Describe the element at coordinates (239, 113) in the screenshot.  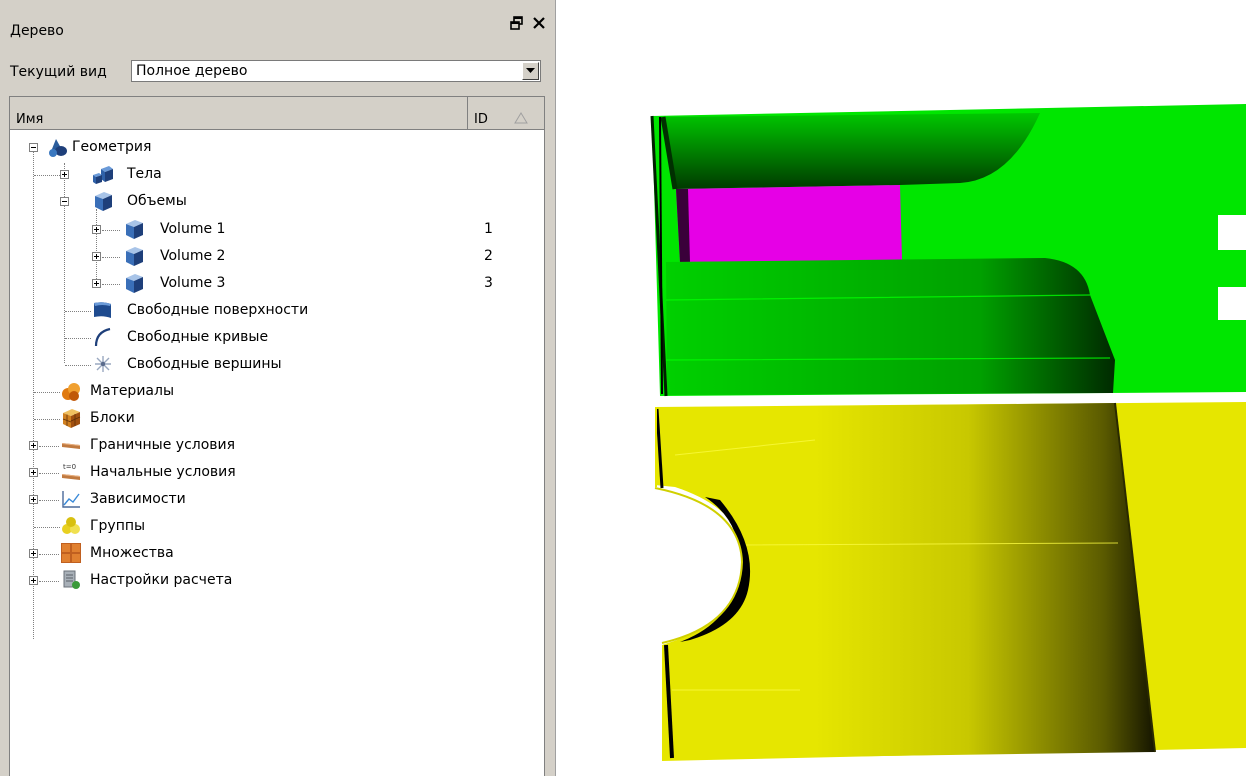
I see `column-header-name: Имя` at that location.